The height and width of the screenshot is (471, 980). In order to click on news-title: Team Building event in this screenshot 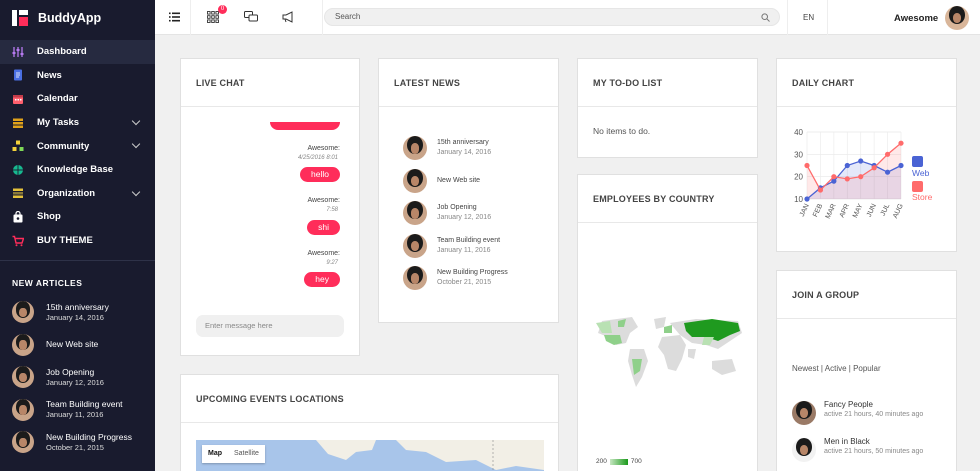, I will do `click(469, 240)`.